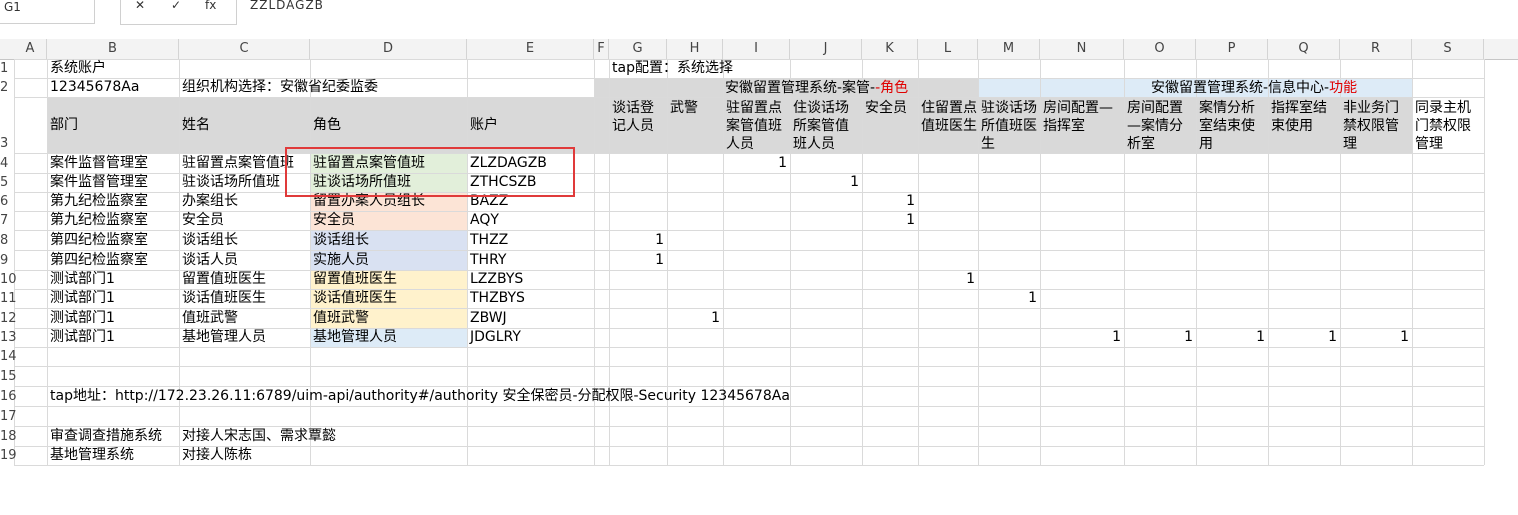 The height and width of the screenshot is (515, 1518). I want to click on confirm-icon: ✓, so click(176, 6).